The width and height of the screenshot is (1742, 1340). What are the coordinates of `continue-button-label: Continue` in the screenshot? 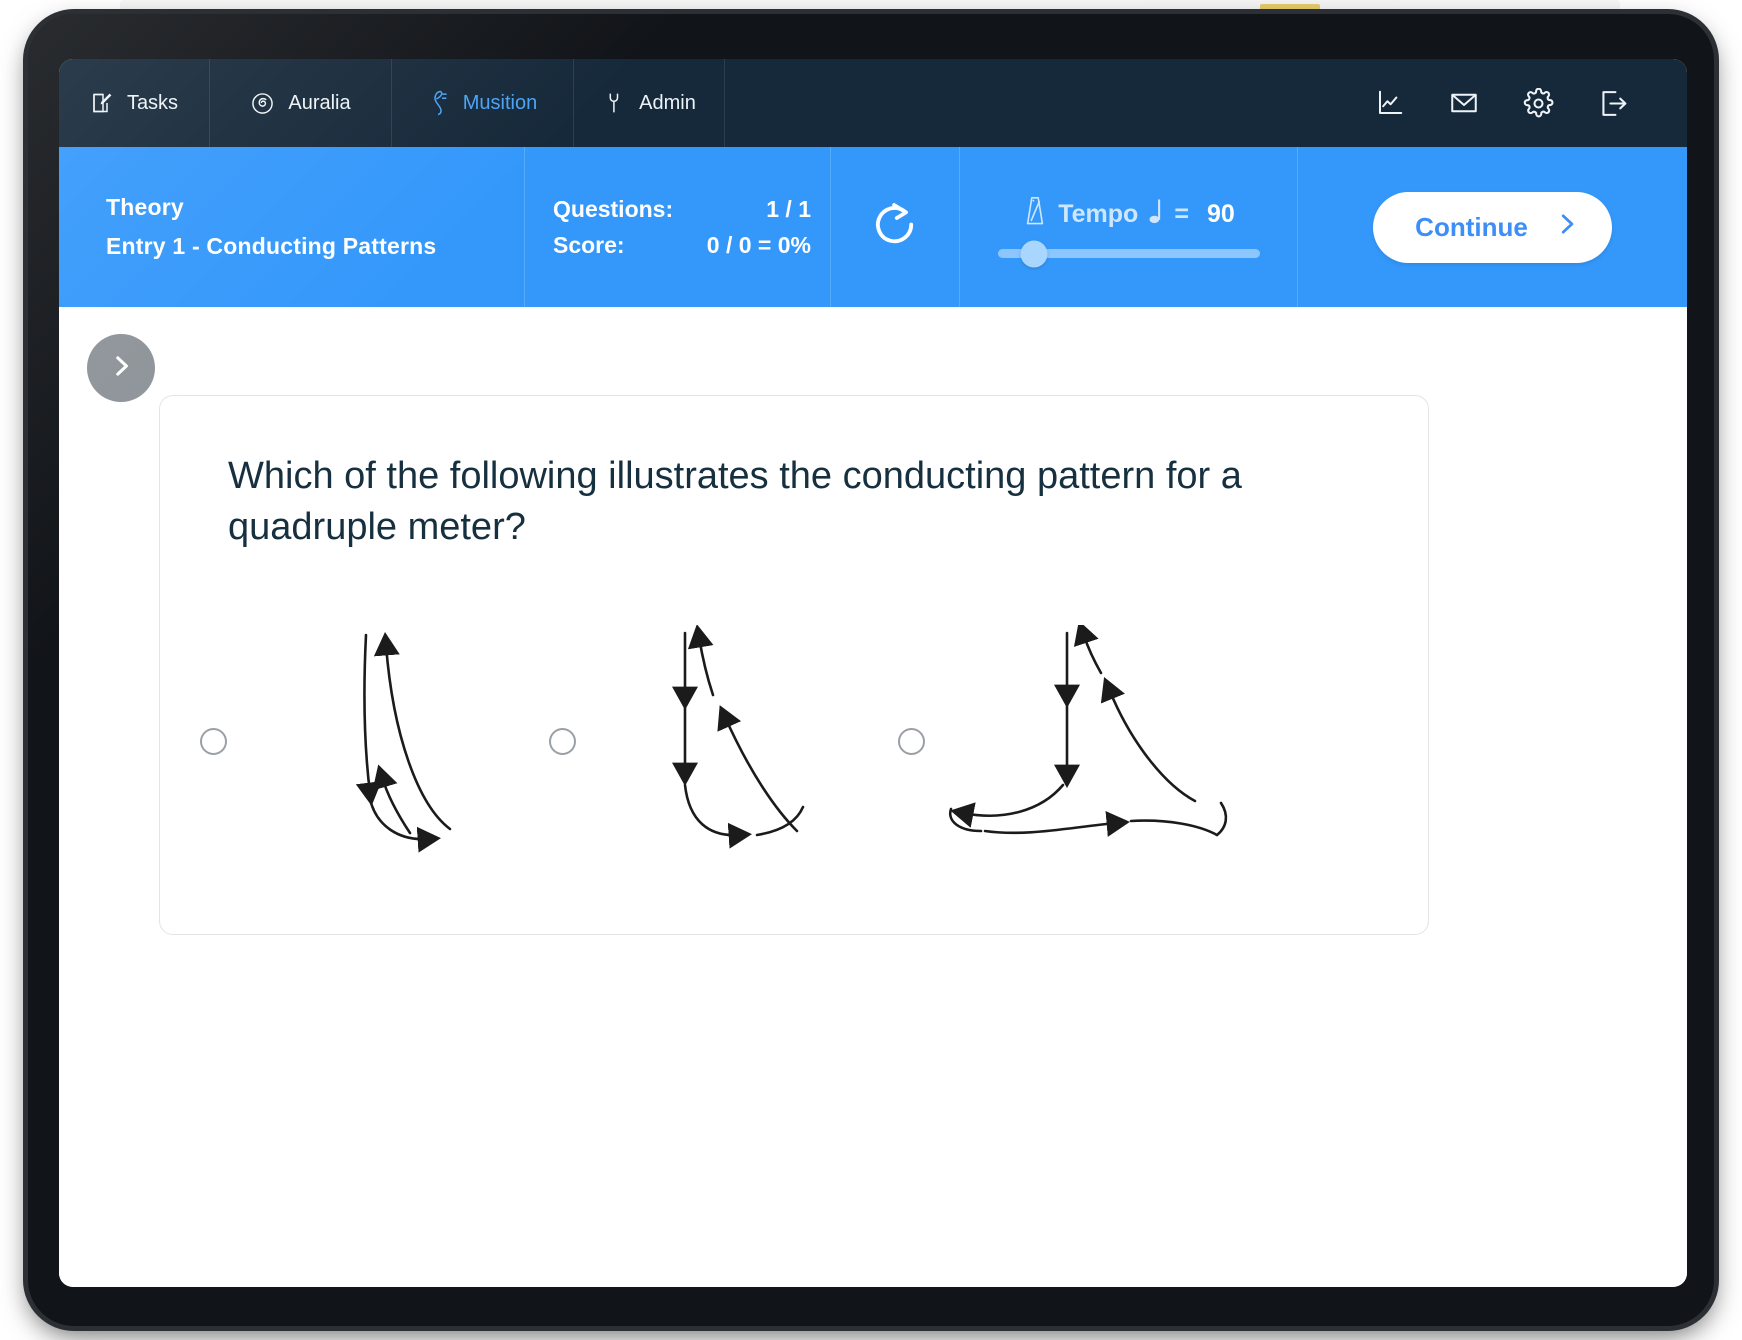 It's located at (1471, 226).